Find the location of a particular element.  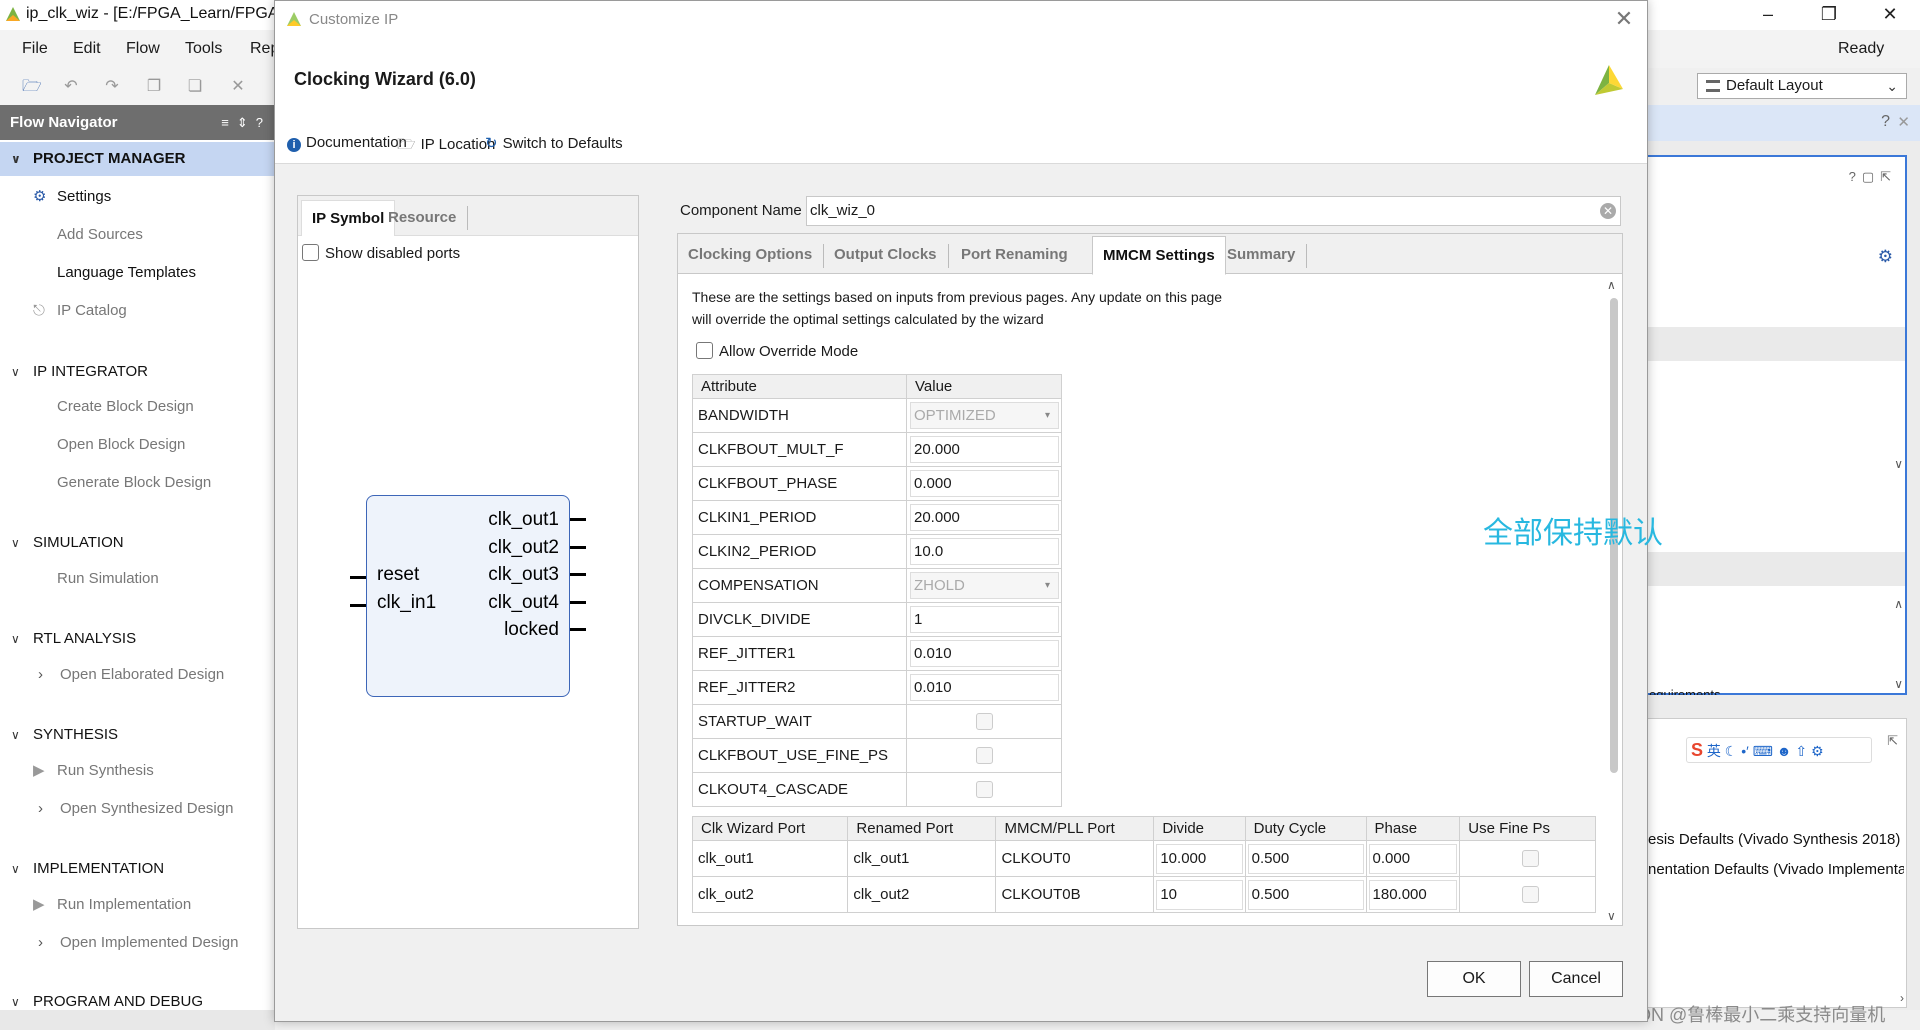

nav-section-project-manager: ∨ PROJECT MANAGER is located at coordinates (137, 159).